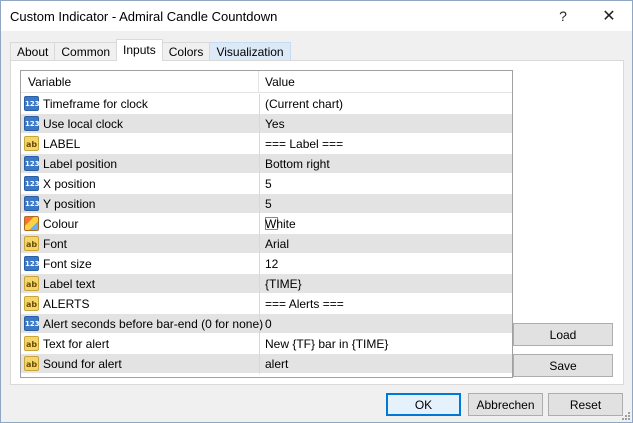 This screenshot has height=423, width=633. Describe the element at coordinates (86, 51) in the screenshot. I see `tab-common: Common` at that location.